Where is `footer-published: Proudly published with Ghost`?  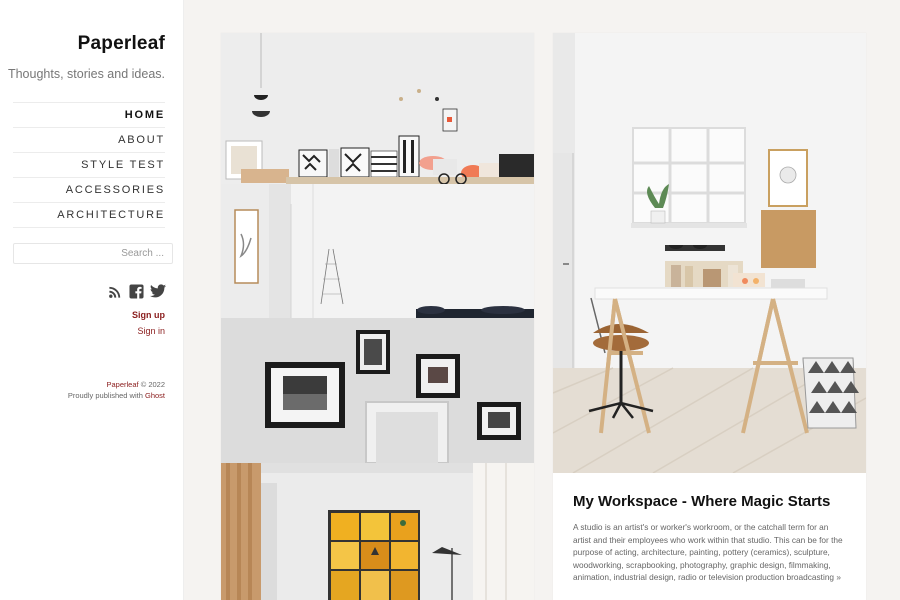 footer-published: Proudly published with Ghost is located at coordinates (116, 395).